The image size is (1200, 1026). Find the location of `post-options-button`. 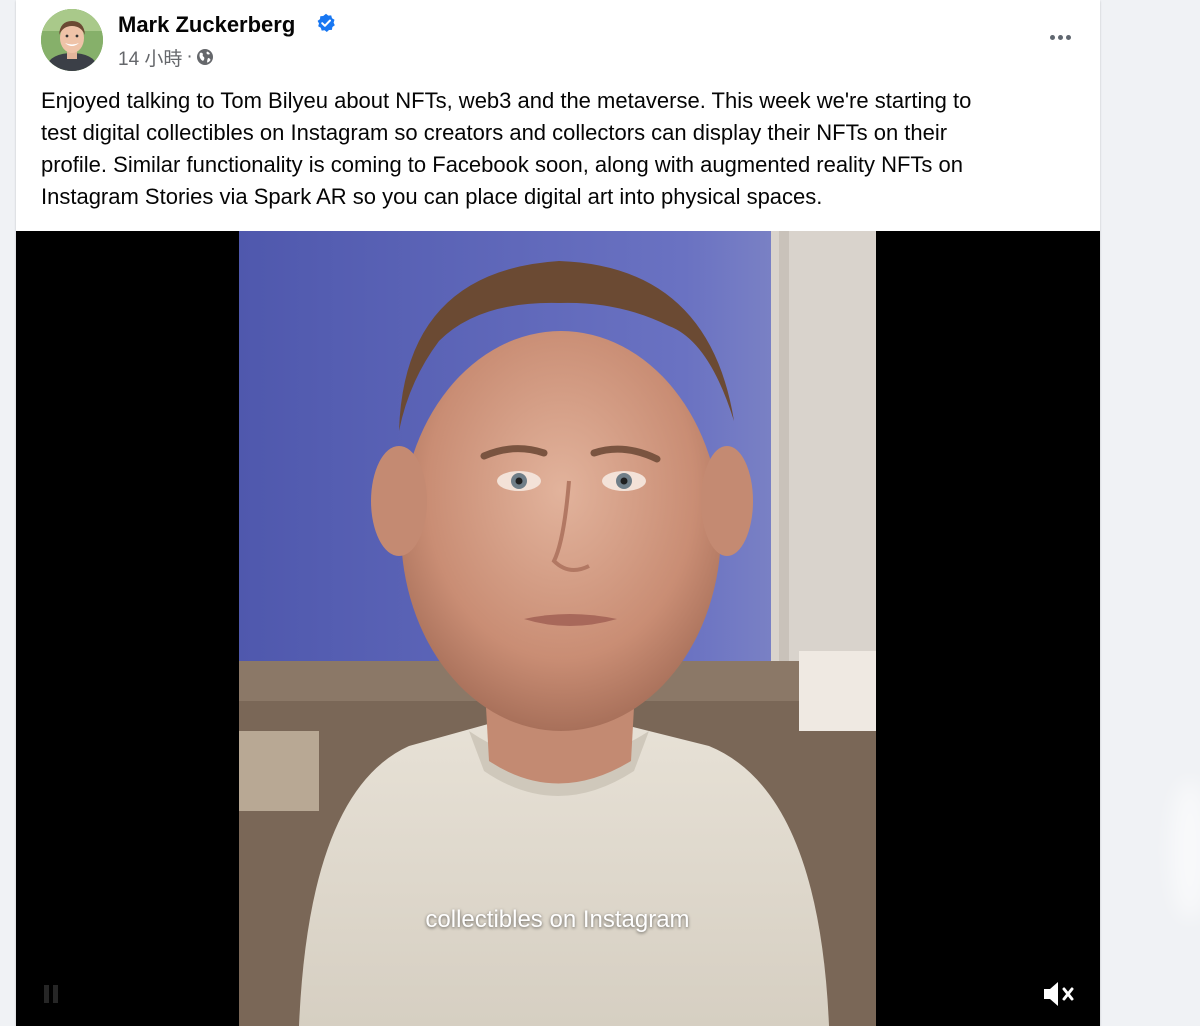

post-options-button is located at coordinates (1060, 37).